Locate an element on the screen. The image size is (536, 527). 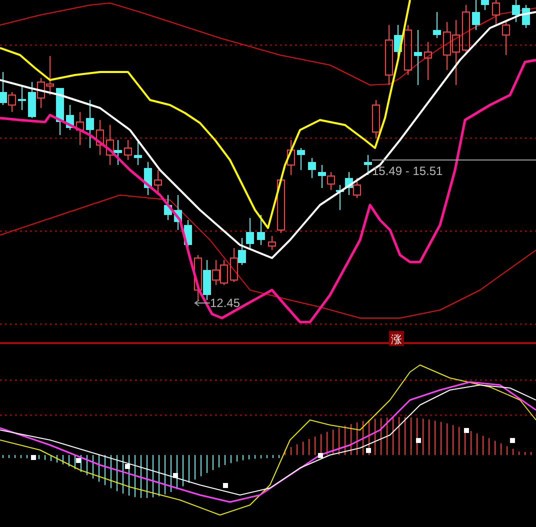
leader-line is located at coordinates (202, 303).